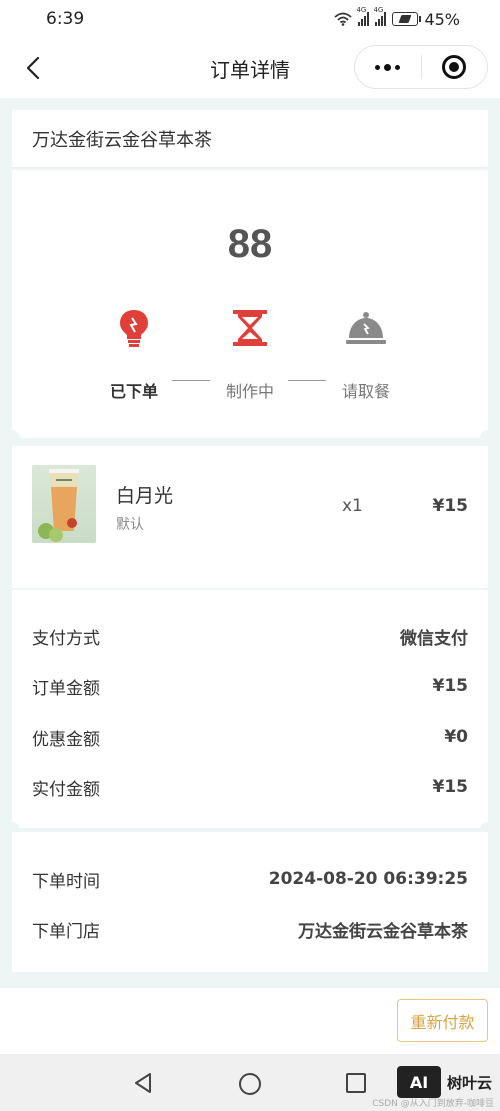  I want to click on lightbulb-icon, so click(134, 328).